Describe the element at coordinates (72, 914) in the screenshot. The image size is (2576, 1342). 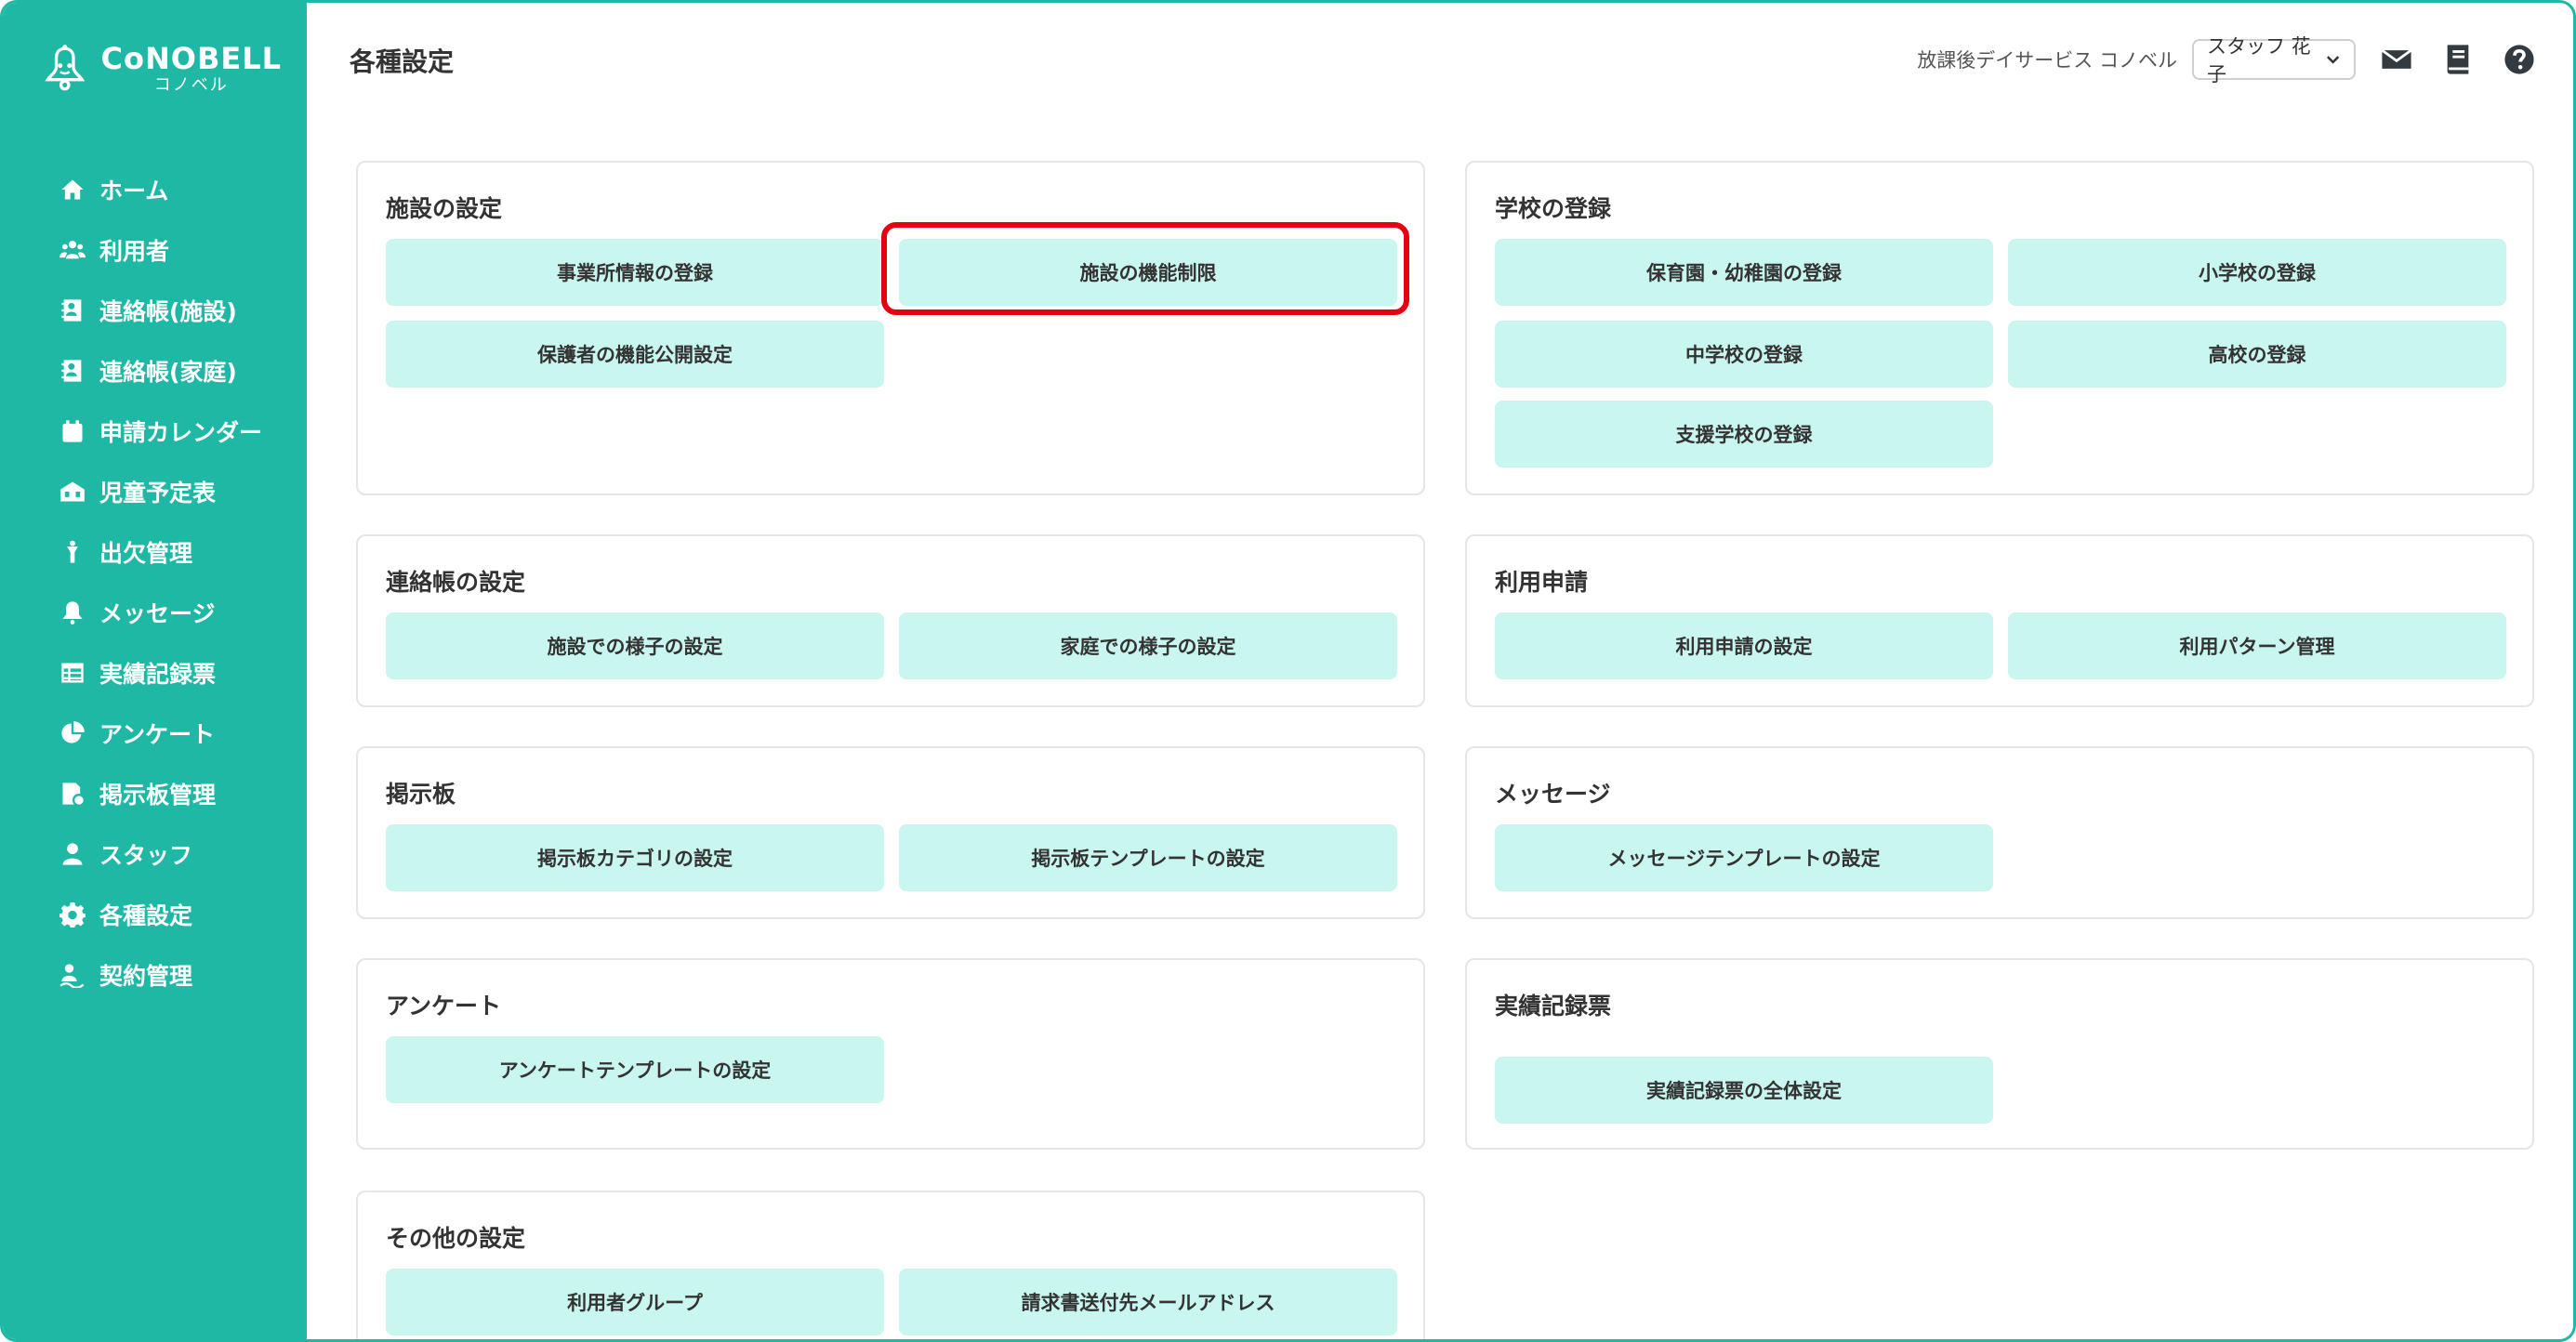
I see `gear-icon` at that location.